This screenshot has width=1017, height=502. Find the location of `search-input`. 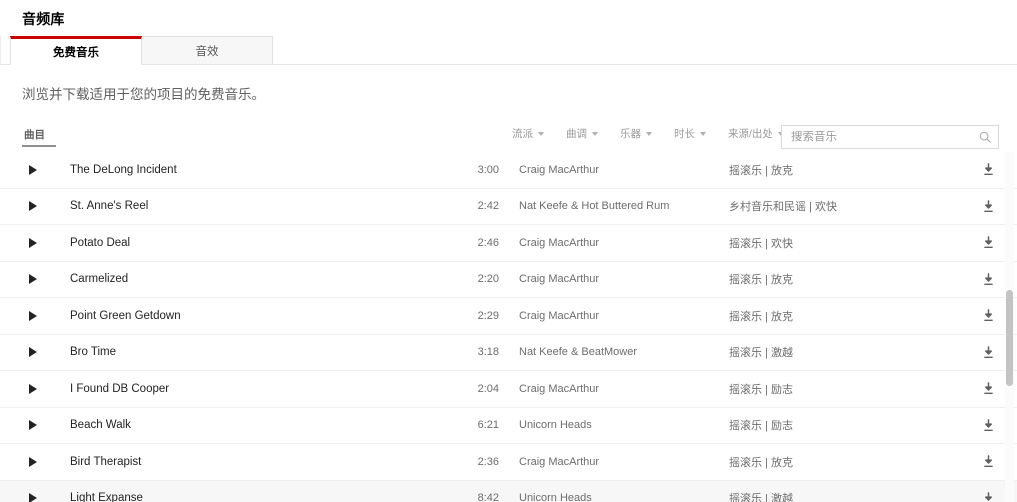

search-input is located at coordinates (884, 137).